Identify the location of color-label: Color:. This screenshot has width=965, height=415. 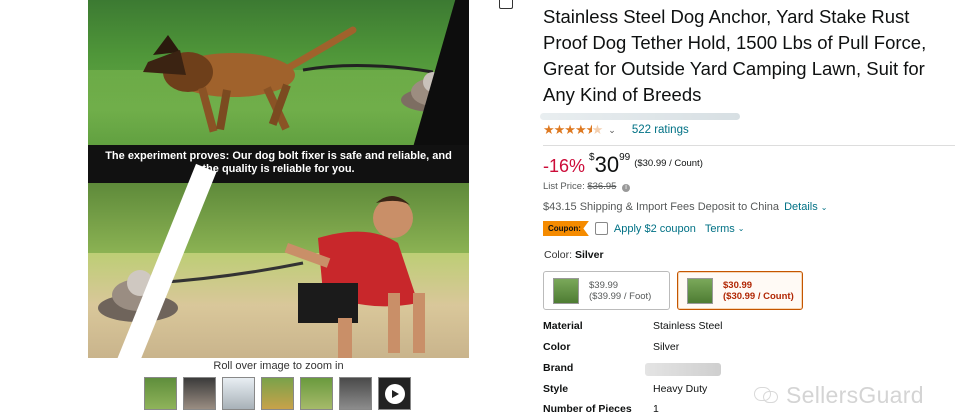
(558, 255).